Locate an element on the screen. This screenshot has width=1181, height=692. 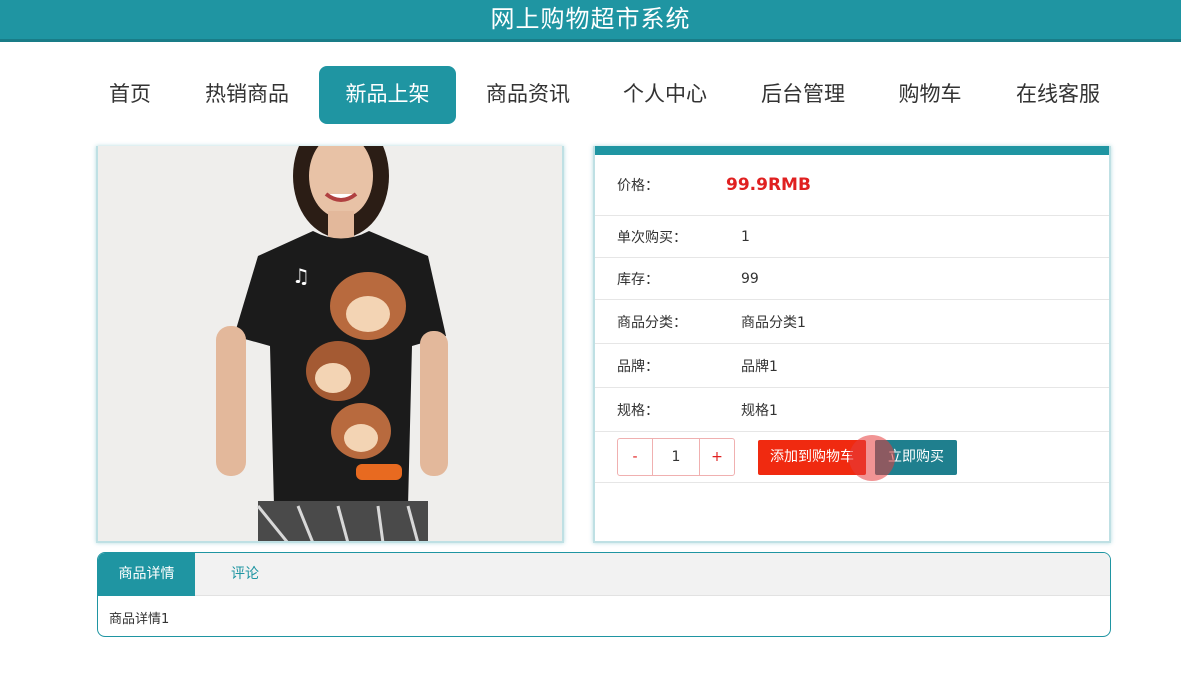
nav-item-cart: 购物车 is located at coordinates (930, 95).